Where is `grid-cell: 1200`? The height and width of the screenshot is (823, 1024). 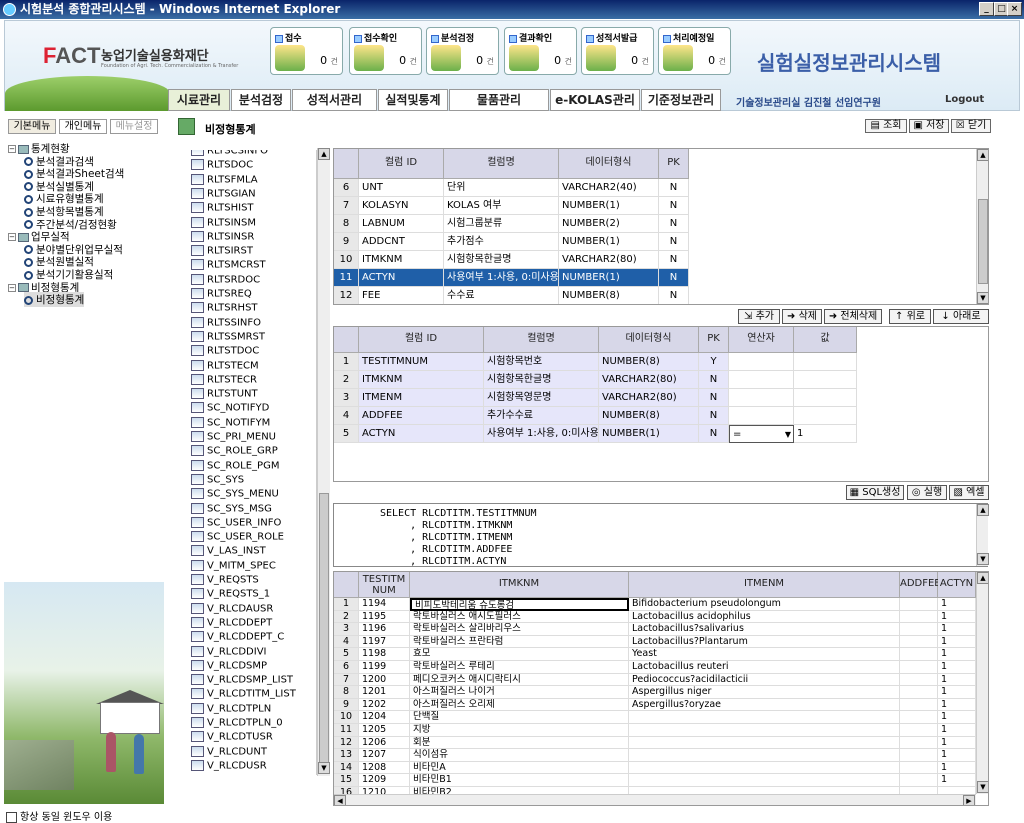 grid-cell: 1200 is located at coordinates (384, 680).